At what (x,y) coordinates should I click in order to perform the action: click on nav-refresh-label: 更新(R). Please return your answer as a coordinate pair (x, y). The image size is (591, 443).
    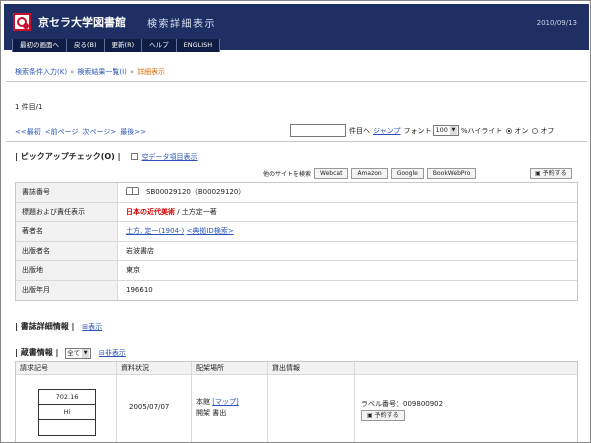
    Looking at the image, I should click on (123, 45).